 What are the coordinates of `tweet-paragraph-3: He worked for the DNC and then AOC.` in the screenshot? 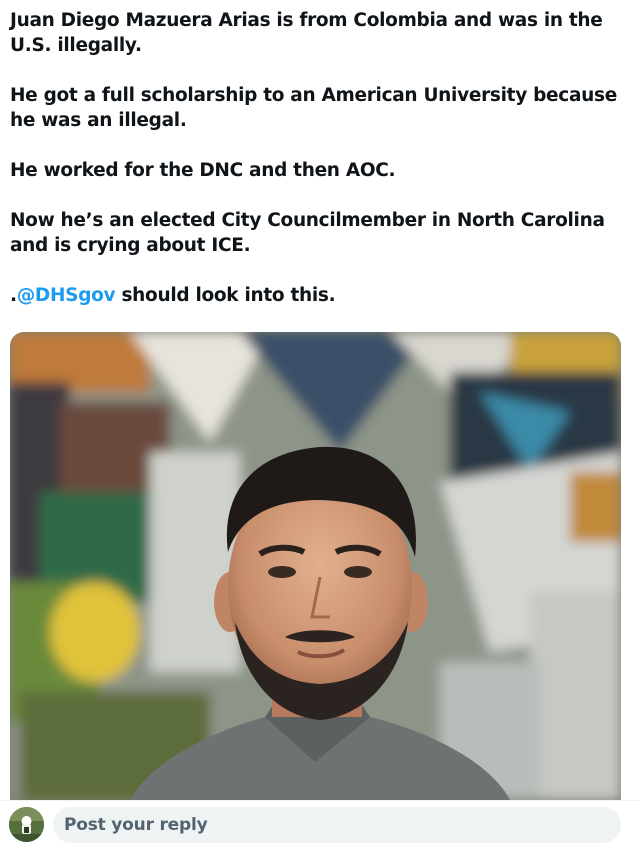 It's located at (203, 170).